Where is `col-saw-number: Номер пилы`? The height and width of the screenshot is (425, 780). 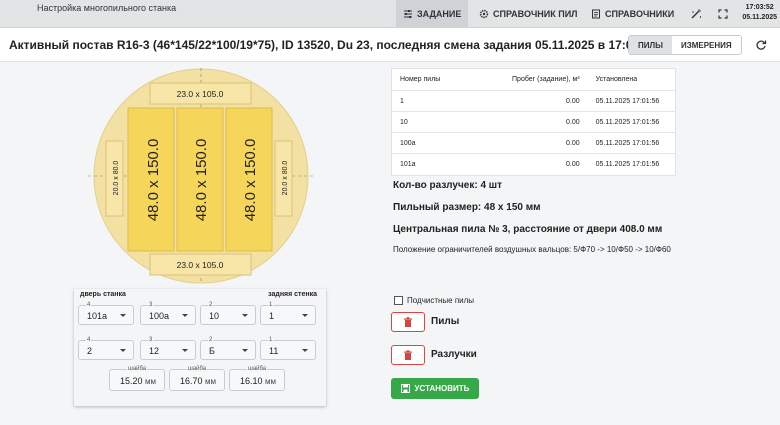
col-saw-number: Номер пилы is located at coordinates (420, 79).